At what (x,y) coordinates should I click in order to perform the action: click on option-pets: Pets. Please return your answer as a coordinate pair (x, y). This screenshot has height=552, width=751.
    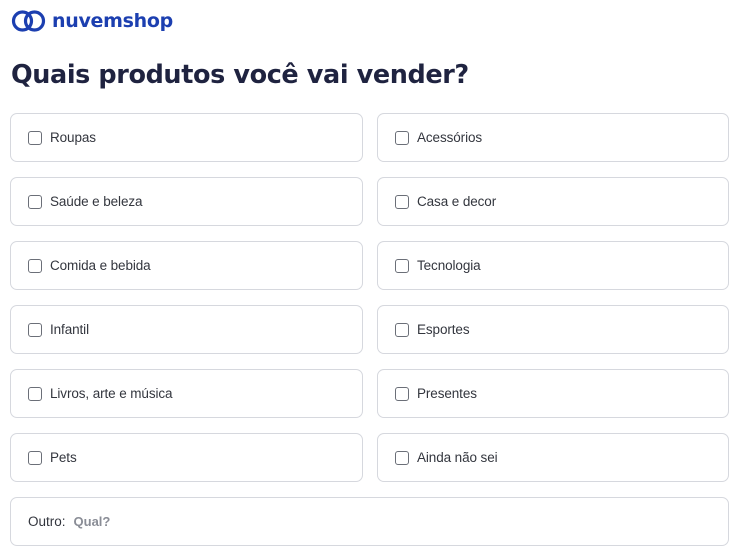
    Looking at the image, I should click on (186, 457).